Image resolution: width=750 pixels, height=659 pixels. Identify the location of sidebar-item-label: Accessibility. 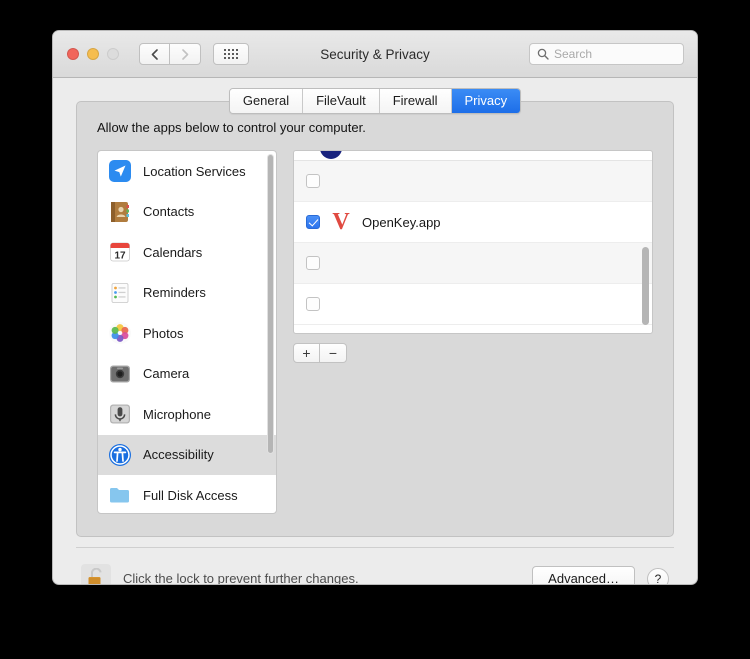
(178, 455).